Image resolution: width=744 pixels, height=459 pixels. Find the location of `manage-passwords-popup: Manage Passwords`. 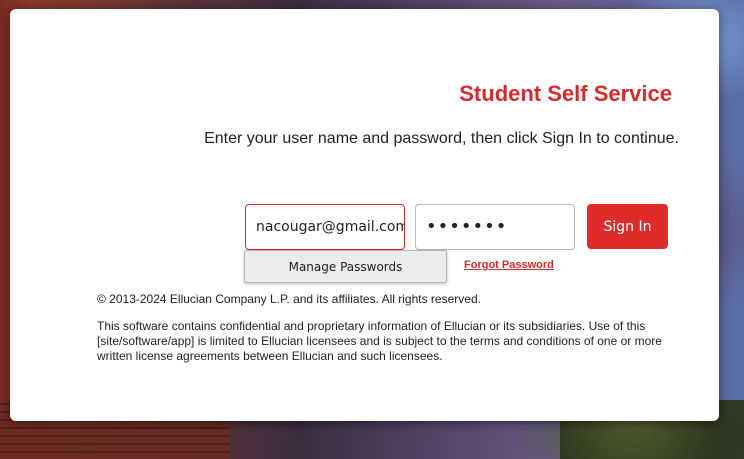

manage-passwords-popup: Manage Passwords is located at coordinates (345, 266).